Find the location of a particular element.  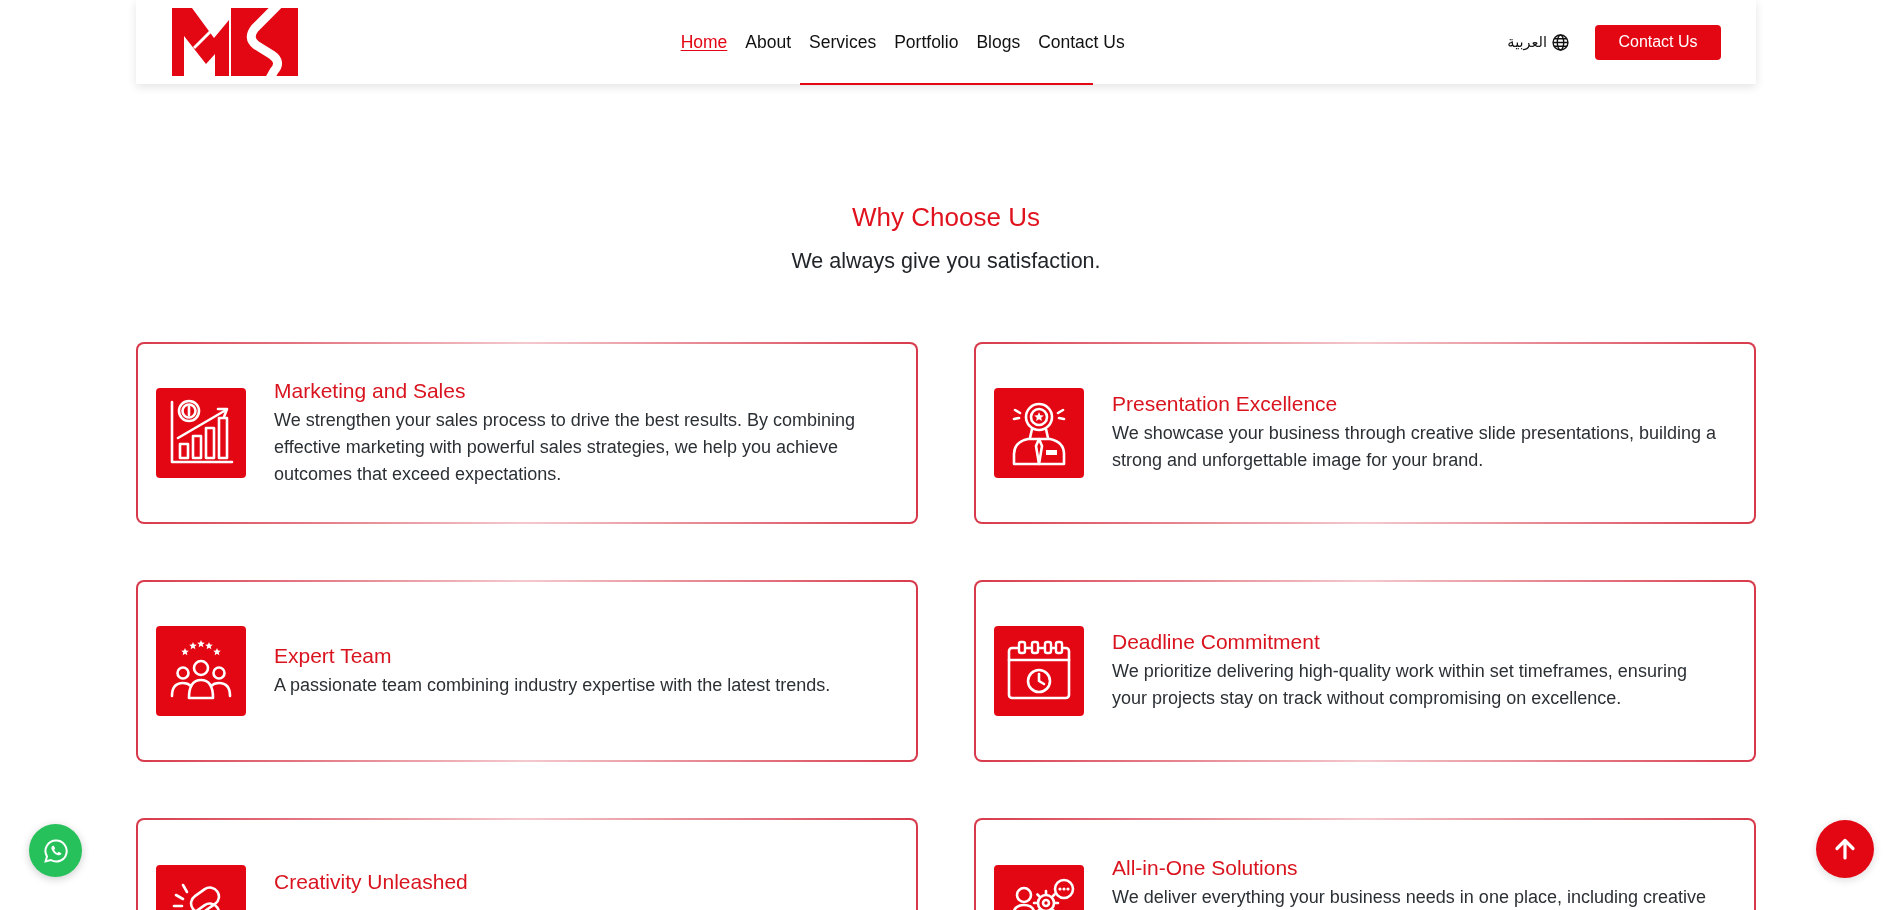

scroll-top-button is located at coordinates (1845, 849).